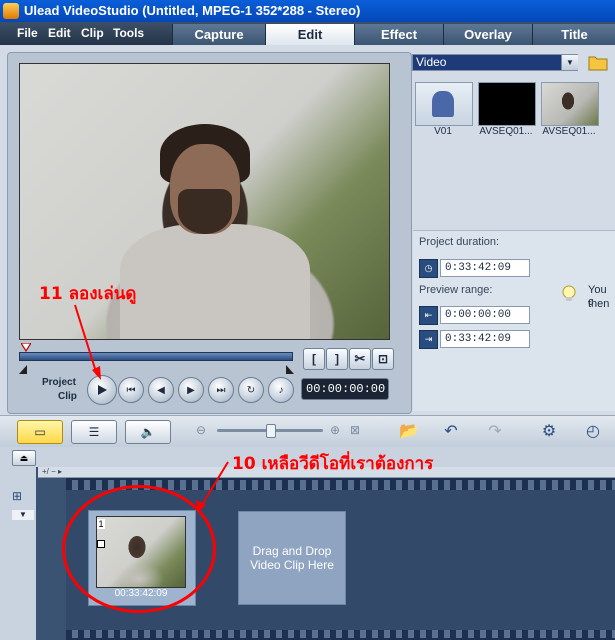 Image resolution: width=615 pixels, height=640 pixels. What do you see at coordinates (139, 549) in the screenshot?
I see `annotation-circle` at bounding box center [139, 549].